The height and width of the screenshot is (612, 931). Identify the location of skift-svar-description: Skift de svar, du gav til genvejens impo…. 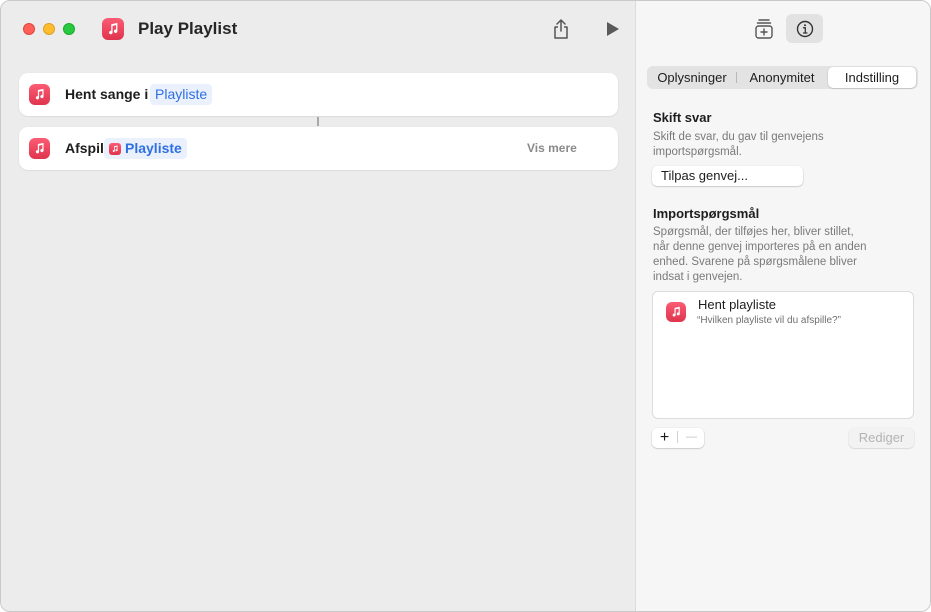
(738, 145).